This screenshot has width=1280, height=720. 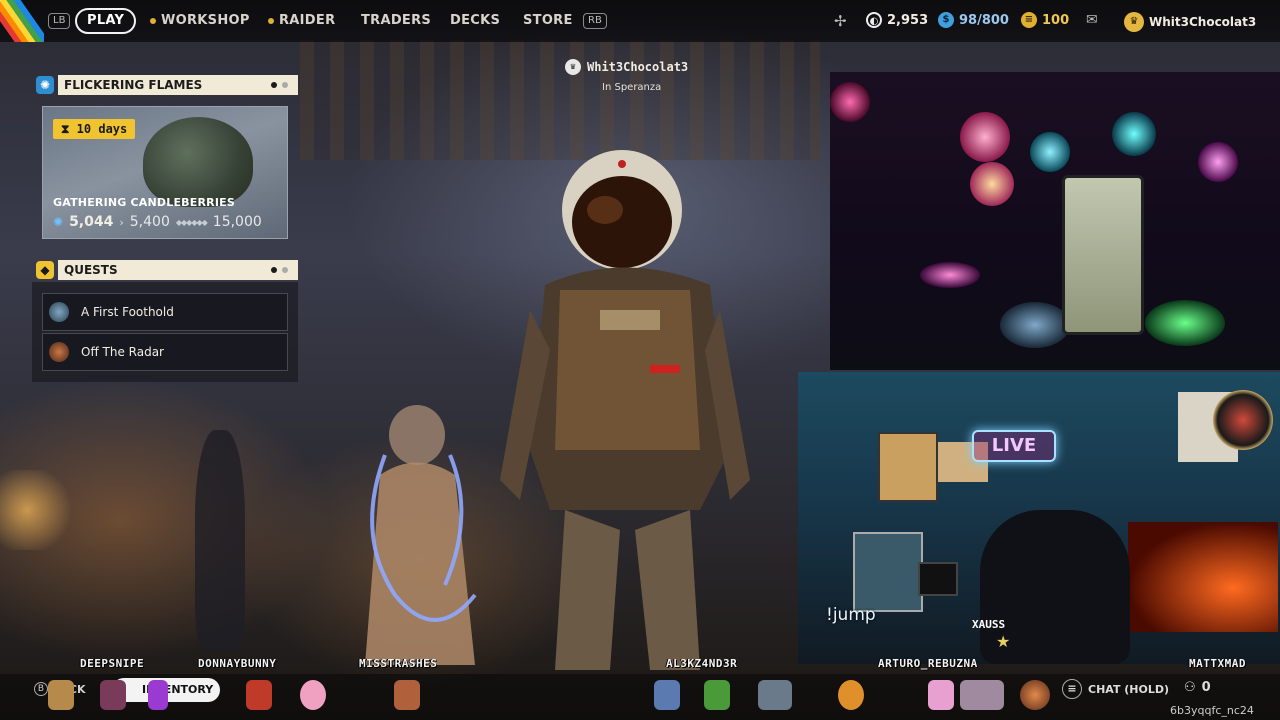 What do you see at coordinates (91, 222) in the screenshot?
I see `progress-current: 5,044` at bounding box center [91, 222].